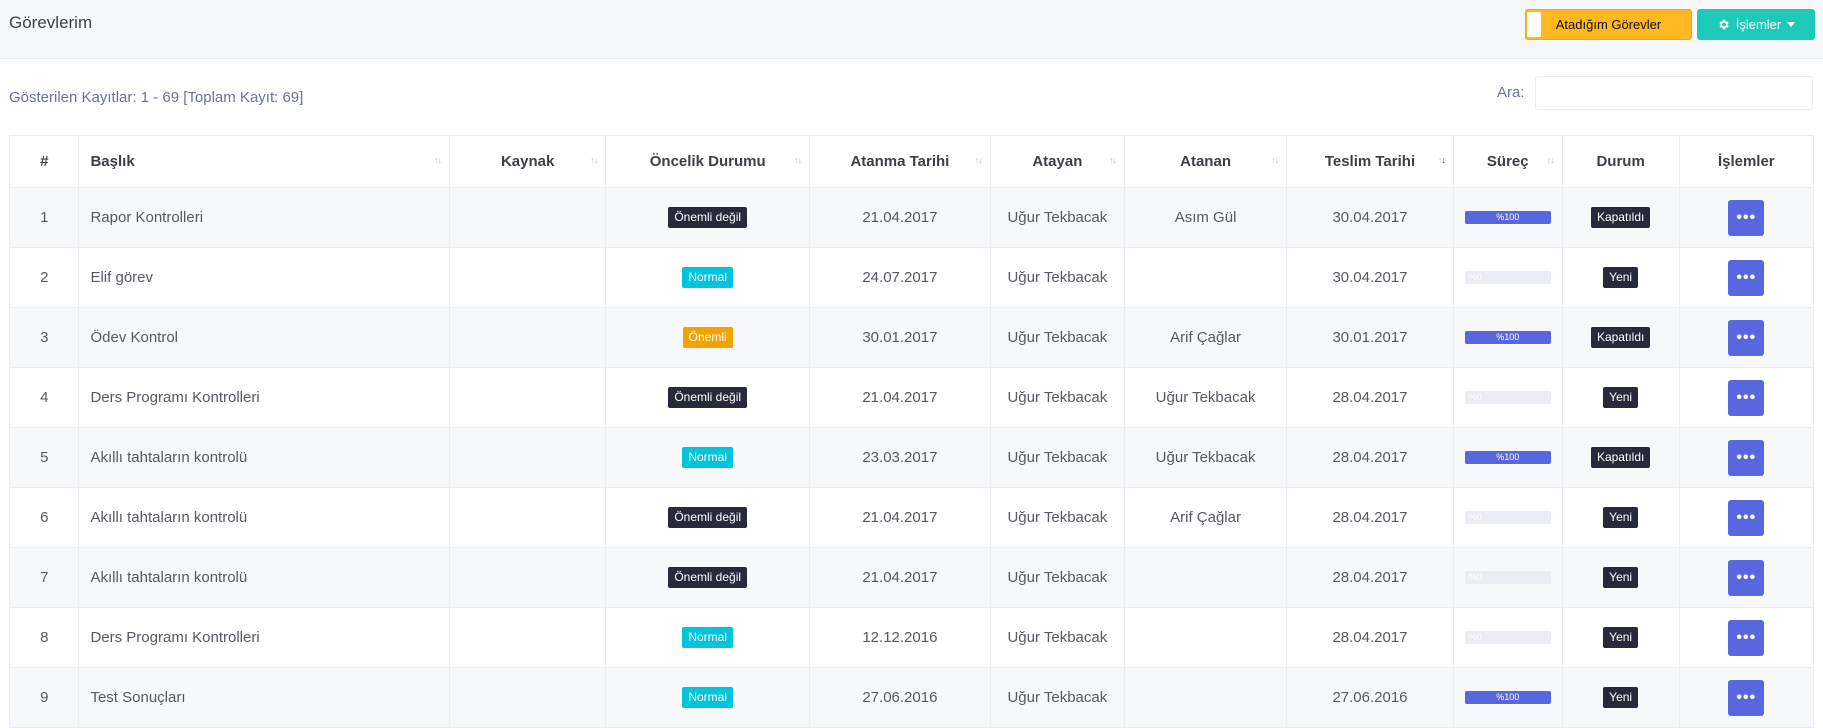  I want to click on cell-title: Test Sonuçları, so click(264, 697).